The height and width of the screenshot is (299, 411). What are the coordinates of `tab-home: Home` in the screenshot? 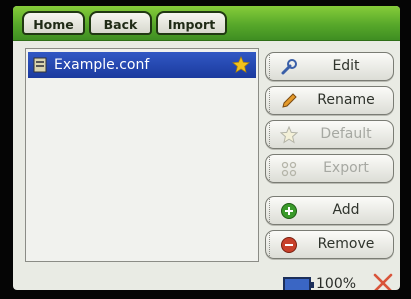 It's located at (53, 23).